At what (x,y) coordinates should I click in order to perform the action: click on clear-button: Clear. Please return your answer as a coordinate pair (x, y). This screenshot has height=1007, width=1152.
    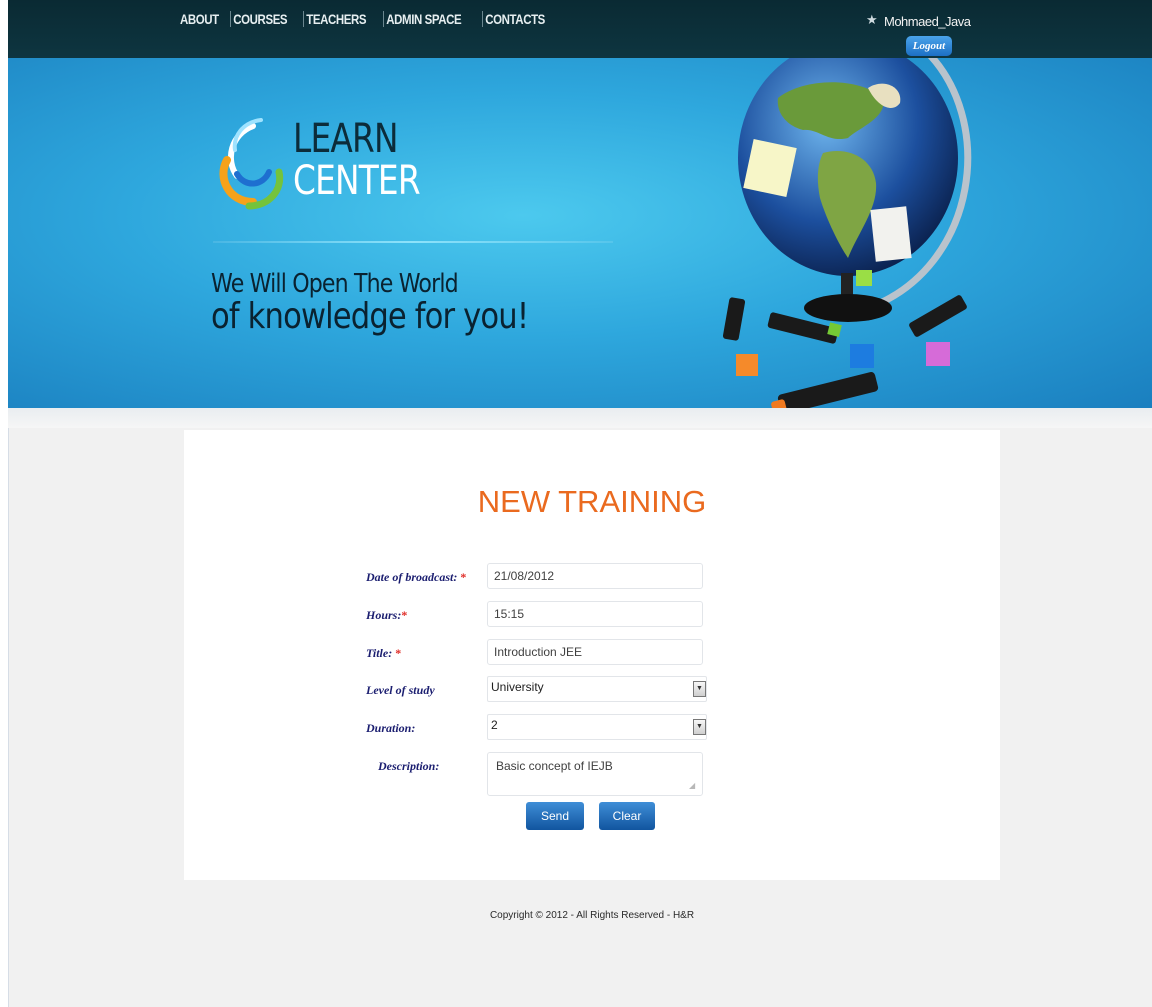
    Looking at the image, I should click on (627, 816).